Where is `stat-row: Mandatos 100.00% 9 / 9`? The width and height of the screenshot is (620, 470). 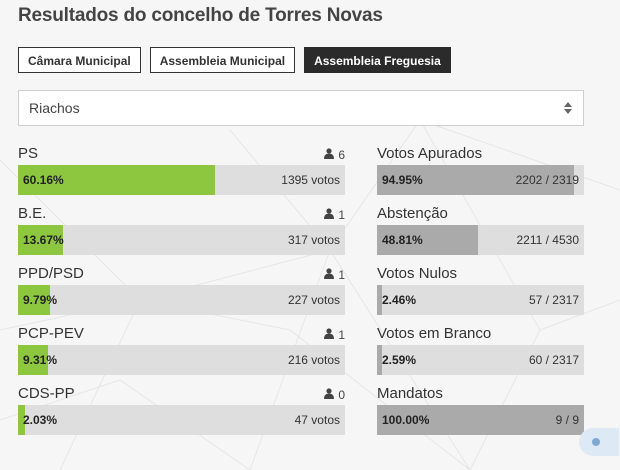 stat-row: Mandatos 100.00% 9 / 9 is located at coordinates (480, 411).